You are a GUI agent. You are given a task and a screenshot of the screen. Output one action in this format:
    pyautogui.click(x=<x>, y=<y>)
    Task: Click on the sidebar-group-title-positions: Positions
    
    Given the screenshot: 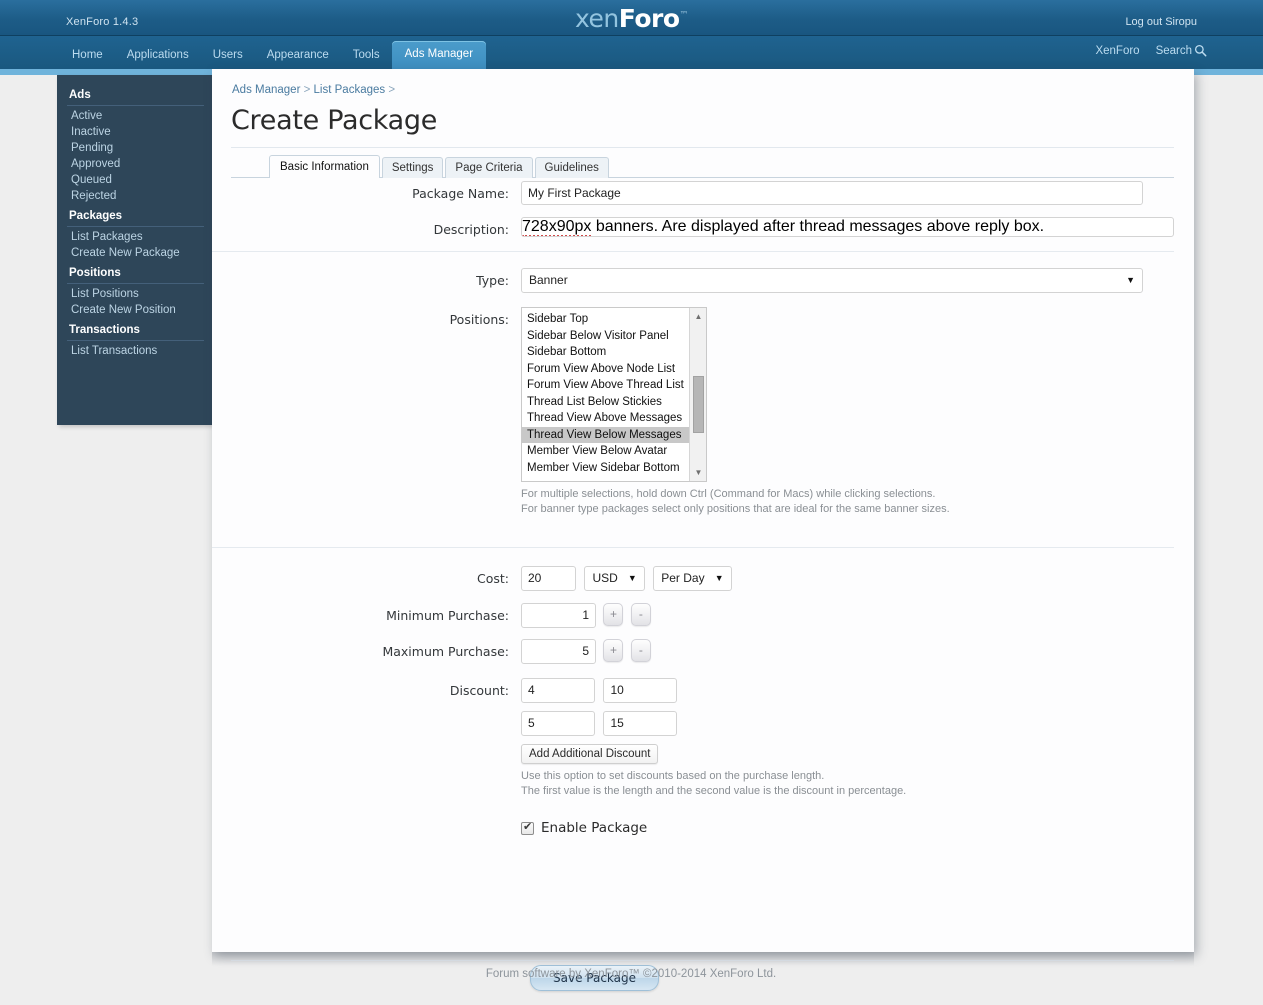 What is the action you would take?
    pyautogui.click(x=95, y=273)
    